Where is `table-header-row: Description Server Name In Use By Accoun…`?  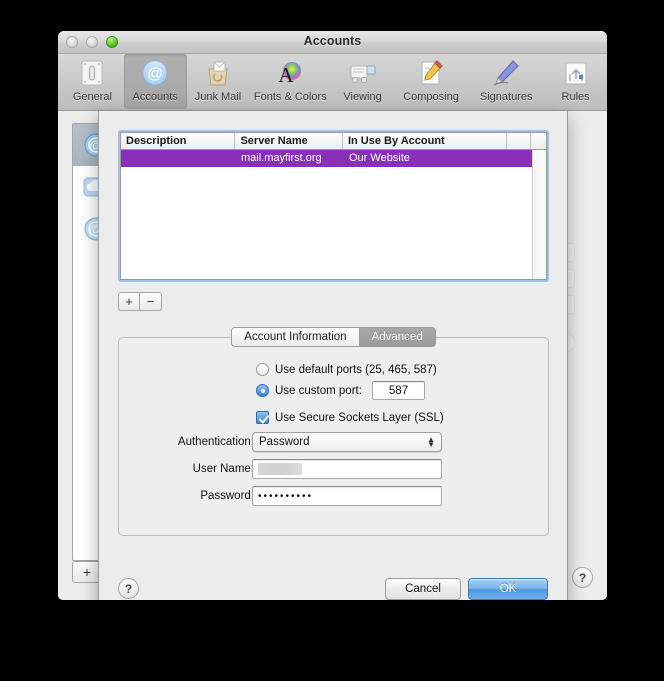
table-header-row: Description Server Name In Use By Accoun… is located at coordinates (333, 141).